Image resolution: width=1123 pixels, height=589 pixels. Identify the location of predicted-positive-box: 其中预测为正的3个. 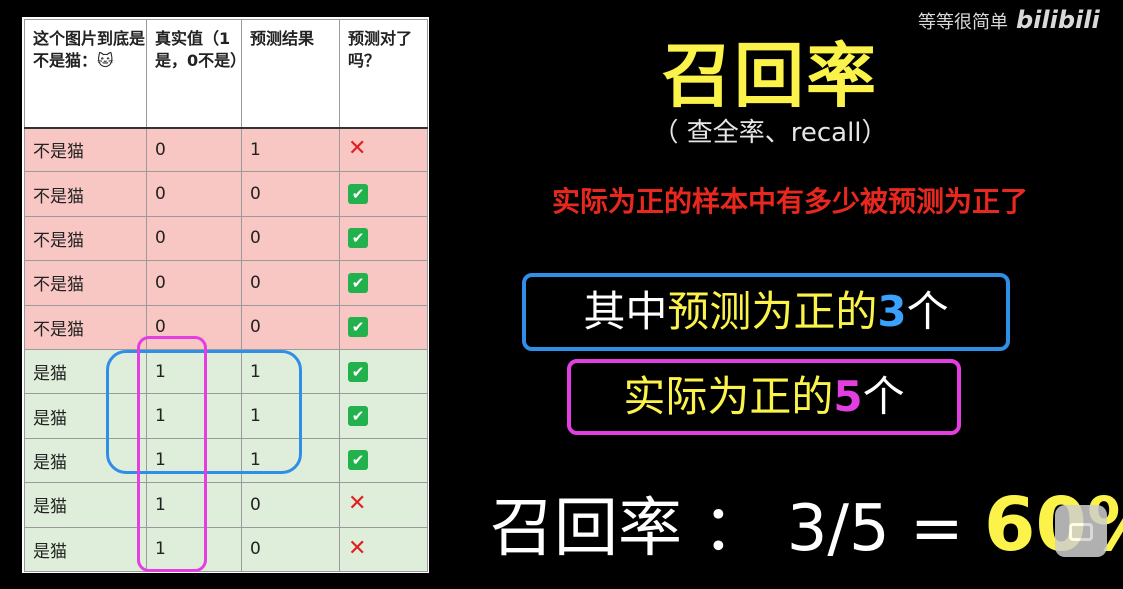
(766, 312).